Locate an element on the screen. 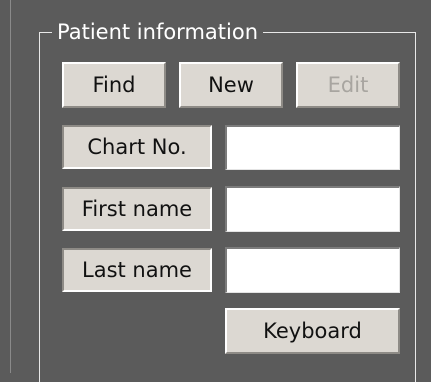  left-divider is located at coordinates (10, 186).